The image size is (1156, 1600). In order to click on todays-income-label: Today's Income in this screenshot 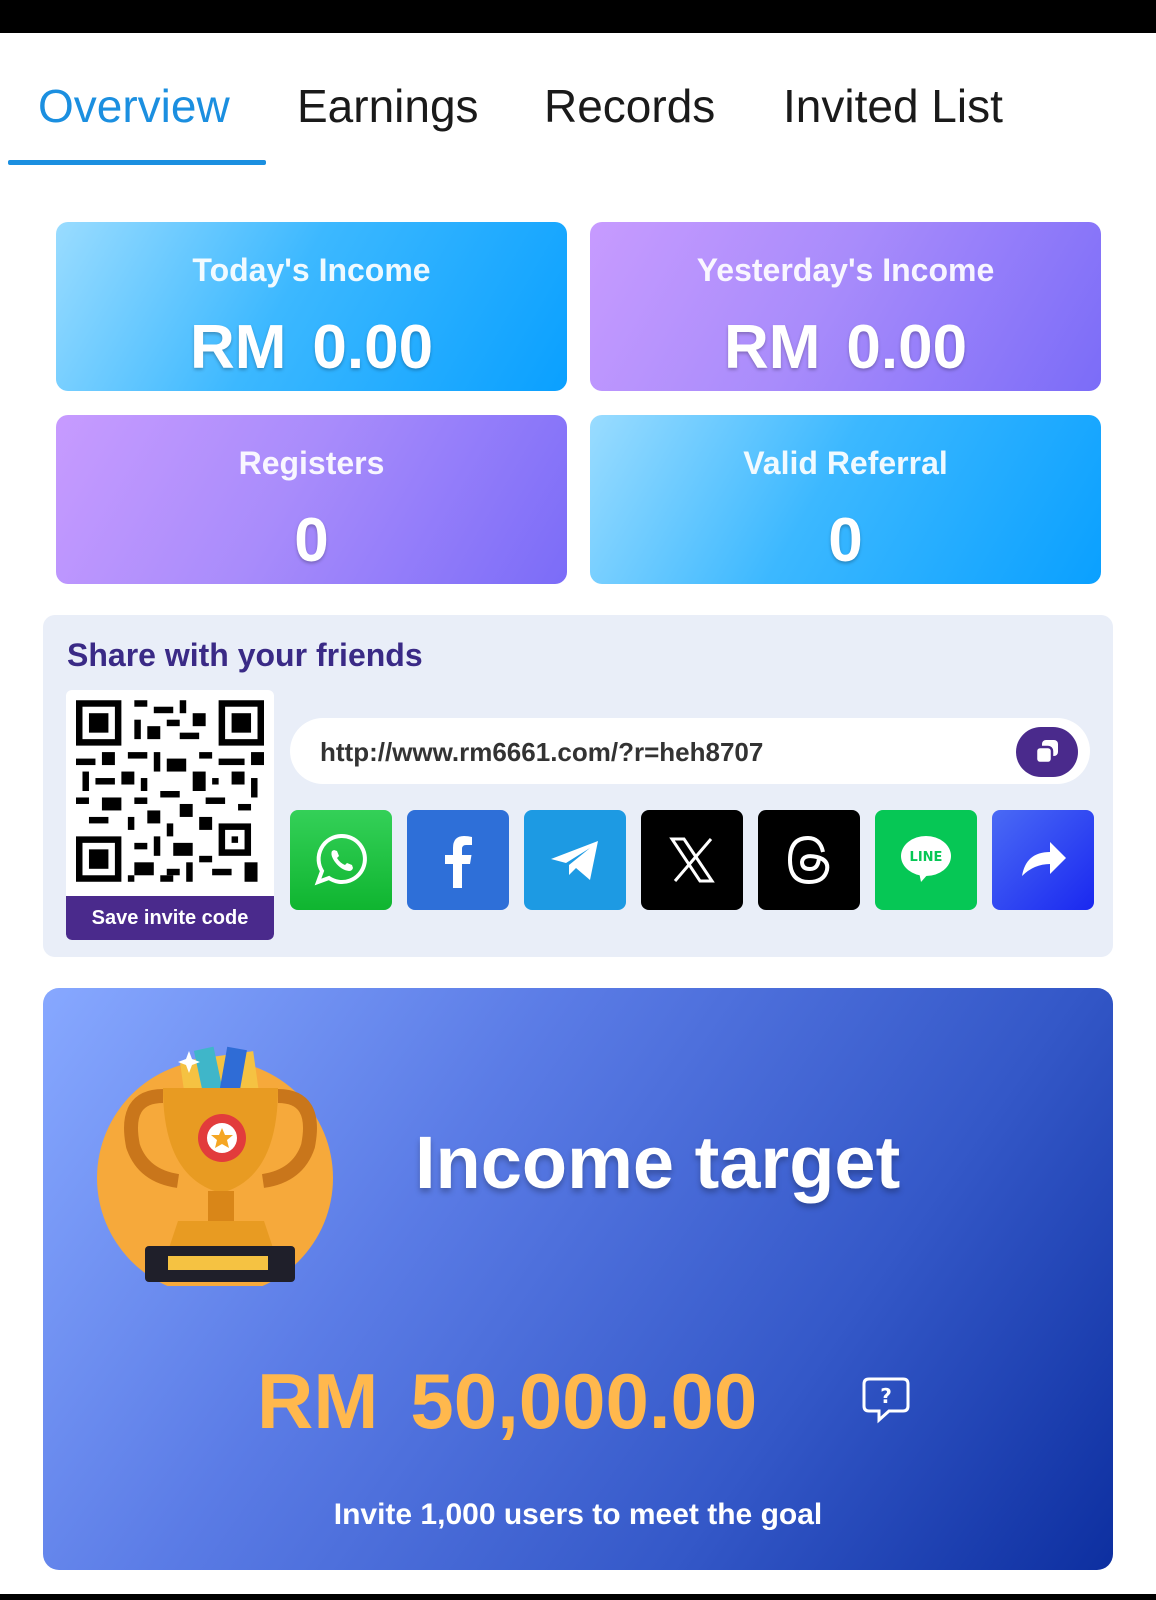, I will do `click(311, 270)`.